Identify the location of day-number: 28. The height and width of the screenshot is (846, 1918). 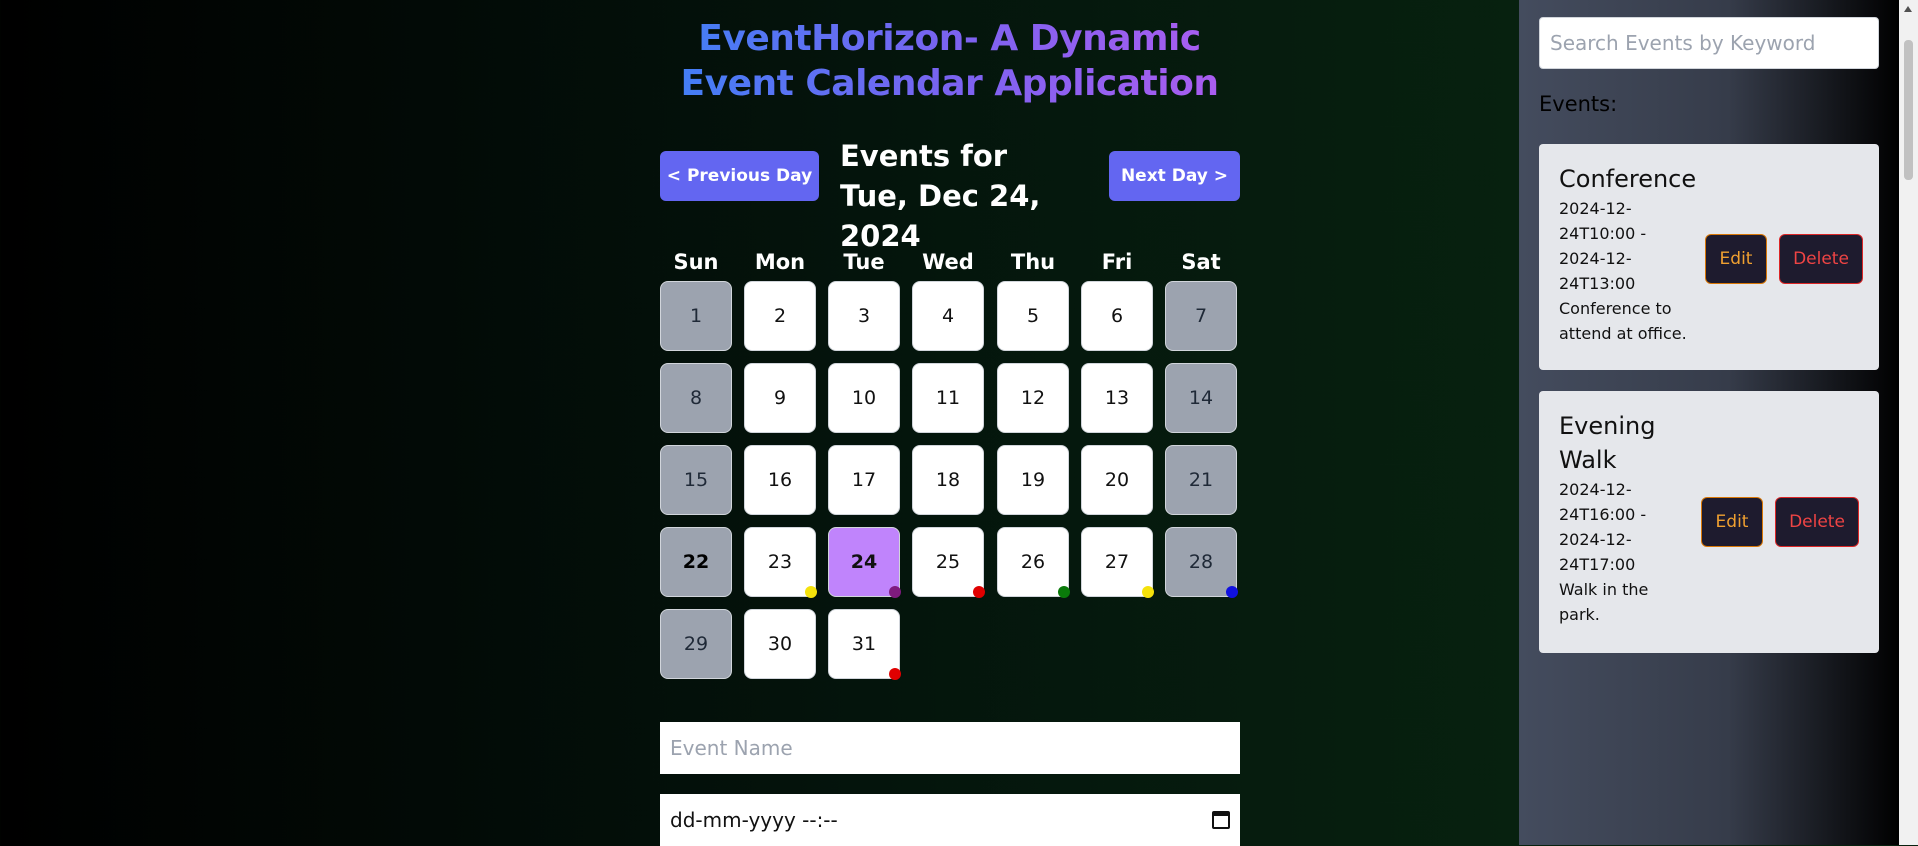
(1201, 562).